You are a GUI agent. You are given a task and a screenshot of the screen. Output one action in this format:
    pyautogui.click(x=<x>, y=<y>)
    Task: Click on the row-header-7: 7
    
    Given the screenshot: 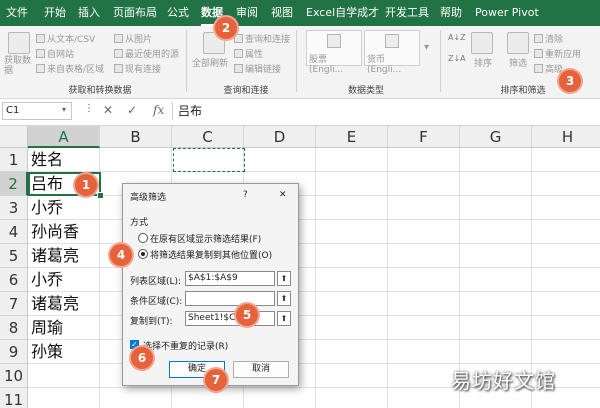 What is the action you would take?
    pyautogui.click(x=14, y=304)
    